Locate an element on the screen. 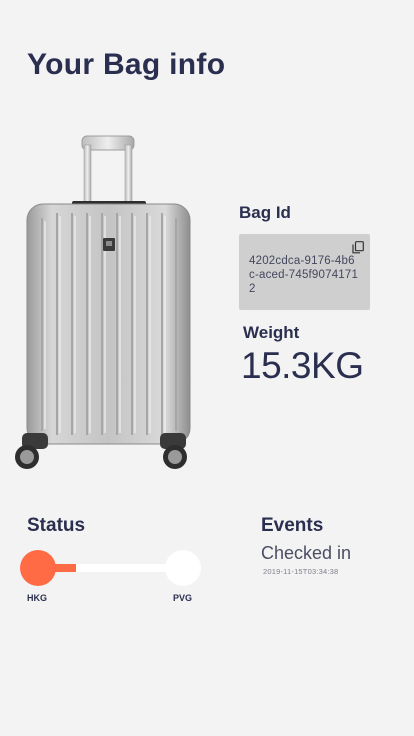 The height and width of the screenshot is (736, 414). destination-node is located at coordinates (183, 568).